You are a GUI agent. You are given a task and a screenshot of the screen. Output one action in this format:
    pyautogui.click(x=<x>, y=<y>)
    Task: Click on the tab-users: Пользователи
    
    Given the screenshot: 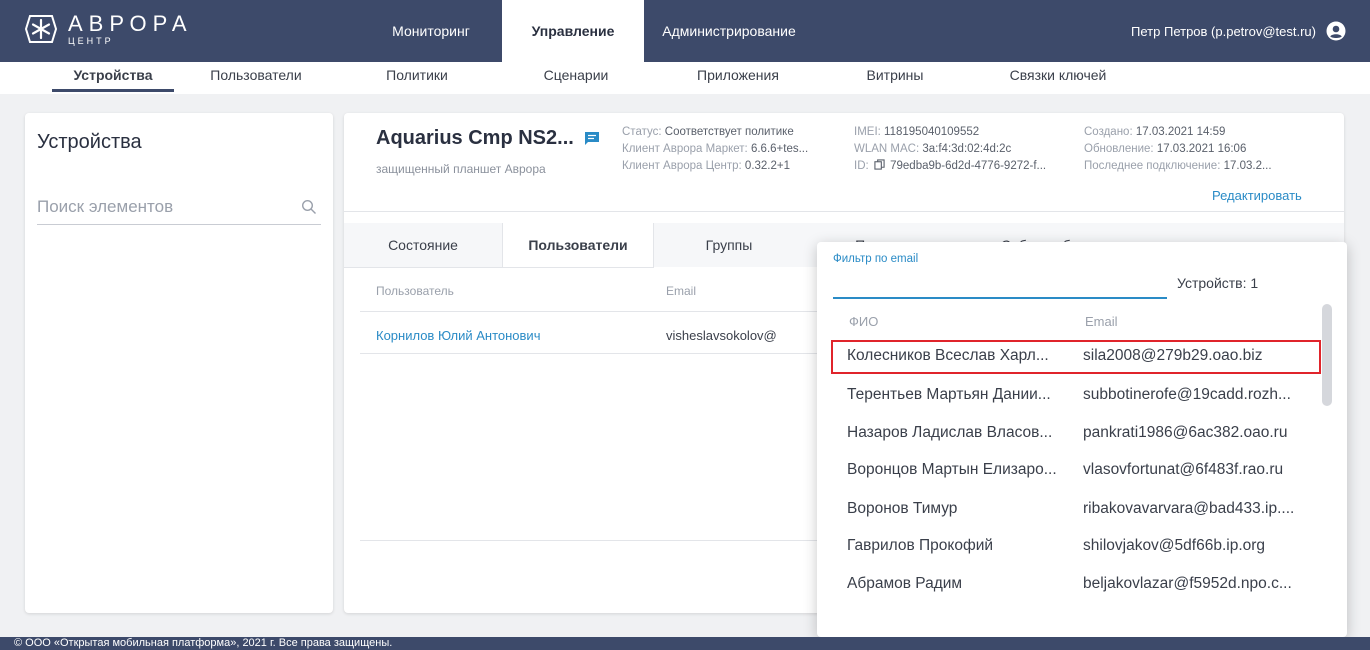 What is the action you would take?
    pyautogui.click(x=578, y=245)
    